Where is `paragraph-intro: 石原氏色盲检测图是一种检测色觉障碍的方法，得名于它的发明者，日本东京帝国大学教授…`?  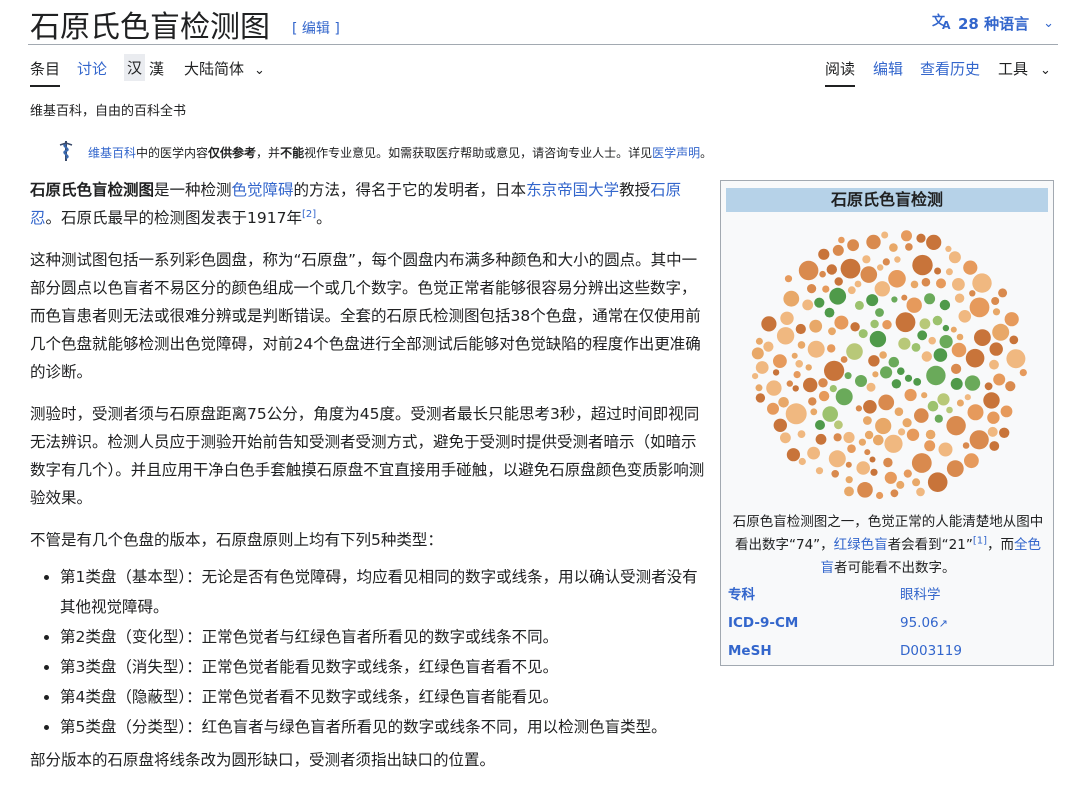 paragraph-intro: 石原氏色盲检测图是一种检测色觉障碍的方法，得名于它的发明者，日本东京帝国大学教授… is located at coordinates (368, 204).